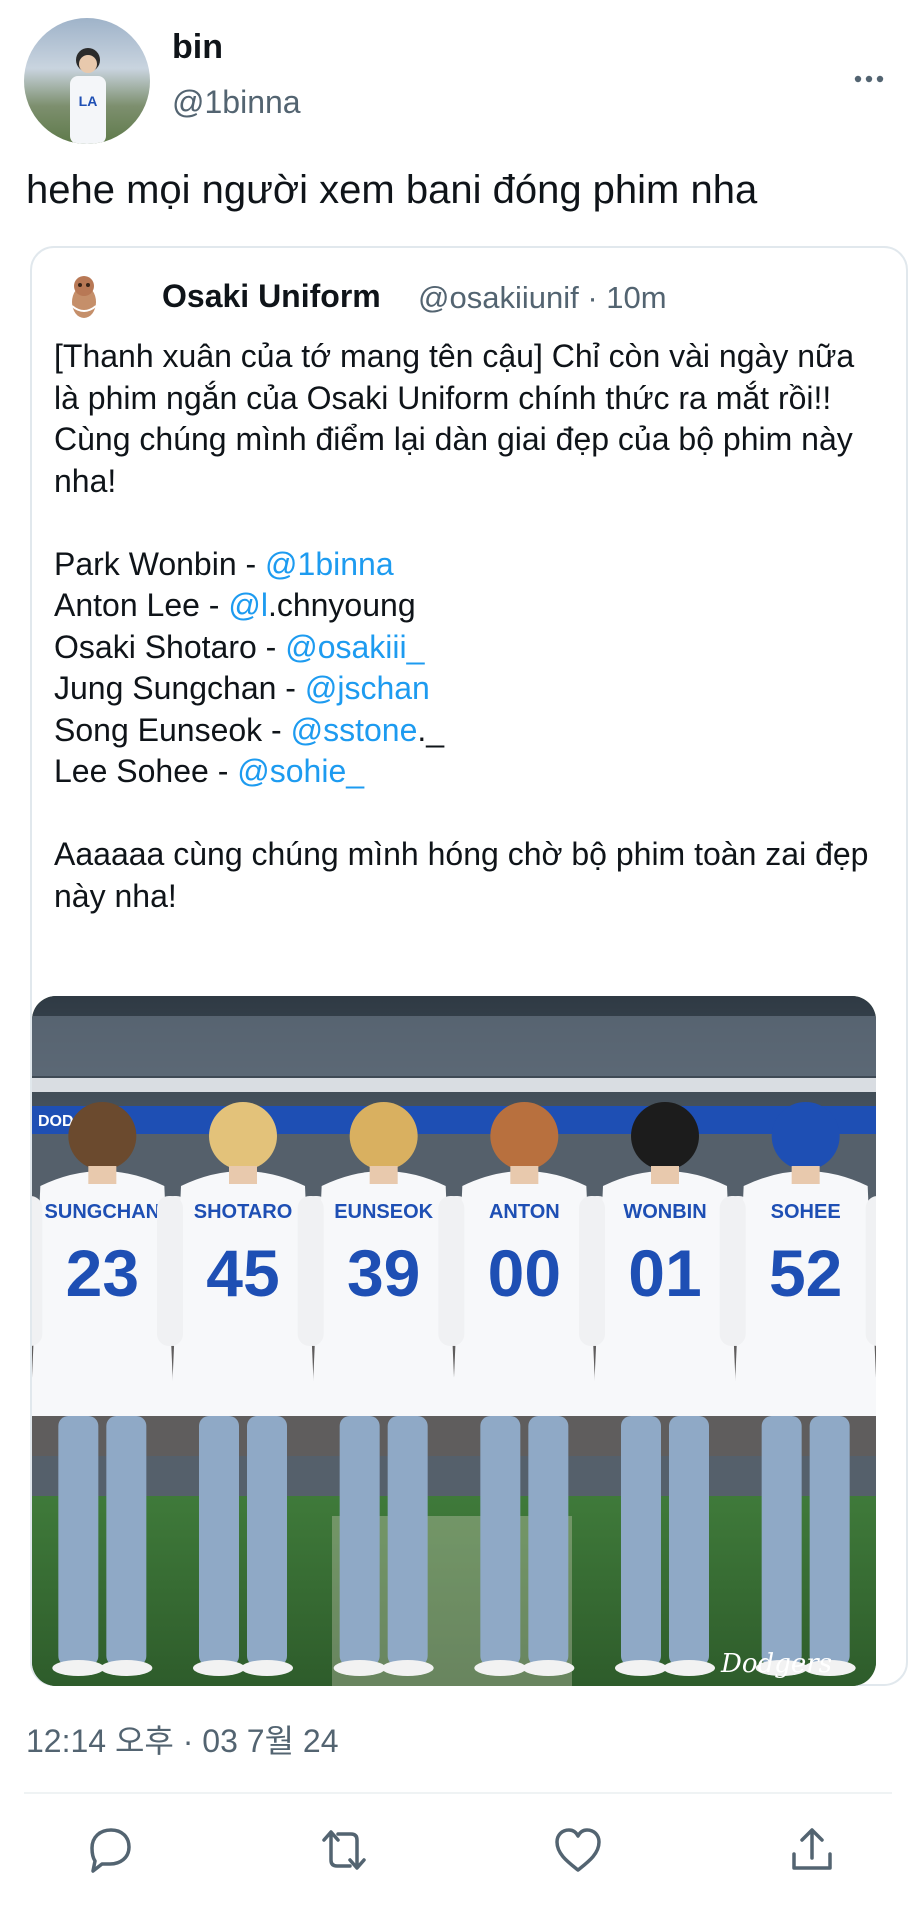  What do you see at coordinates (242, 1273) in the screenshot?
I see `jersey-number: 45` at bounding box center [242, 1273].